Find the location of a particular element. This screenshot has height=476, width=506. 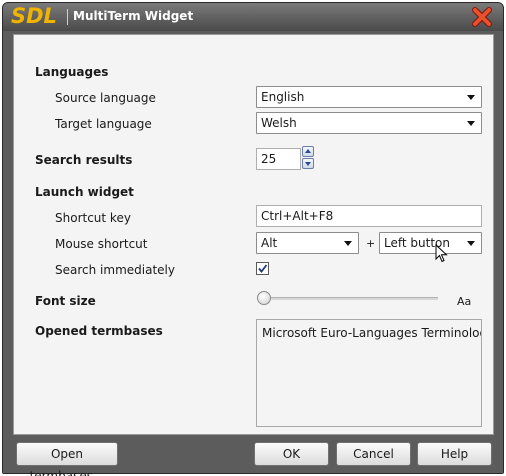

close-icon is located at coordinates (482, 17).